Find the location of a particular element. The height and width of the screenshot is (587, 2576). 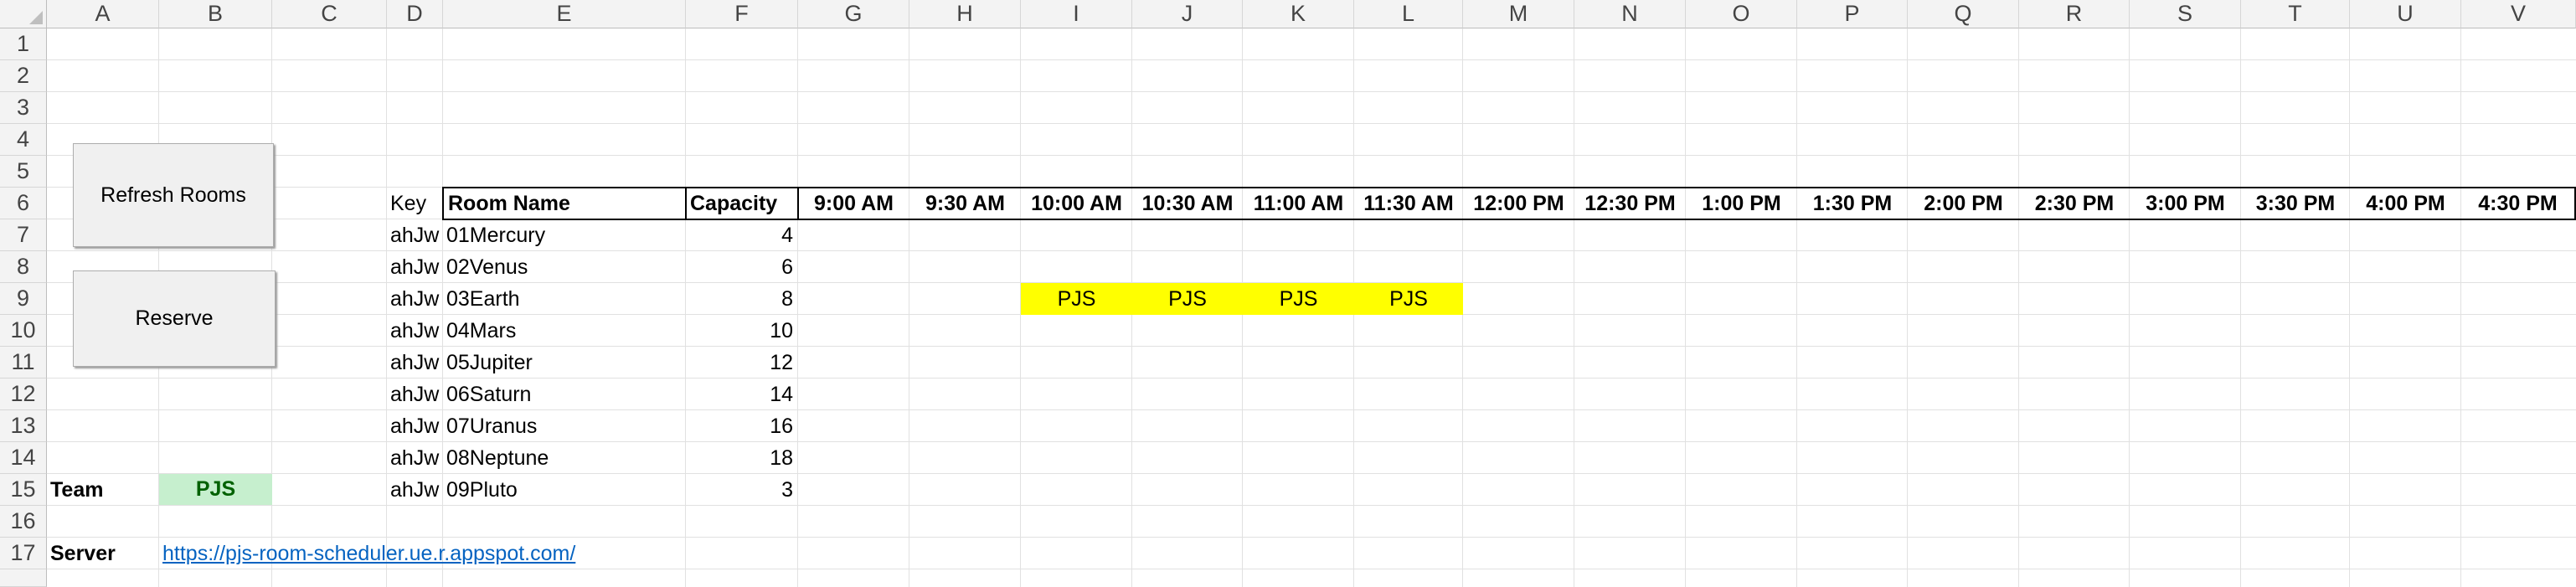

row-header-11: 11 is located at coordinates (23, 362).